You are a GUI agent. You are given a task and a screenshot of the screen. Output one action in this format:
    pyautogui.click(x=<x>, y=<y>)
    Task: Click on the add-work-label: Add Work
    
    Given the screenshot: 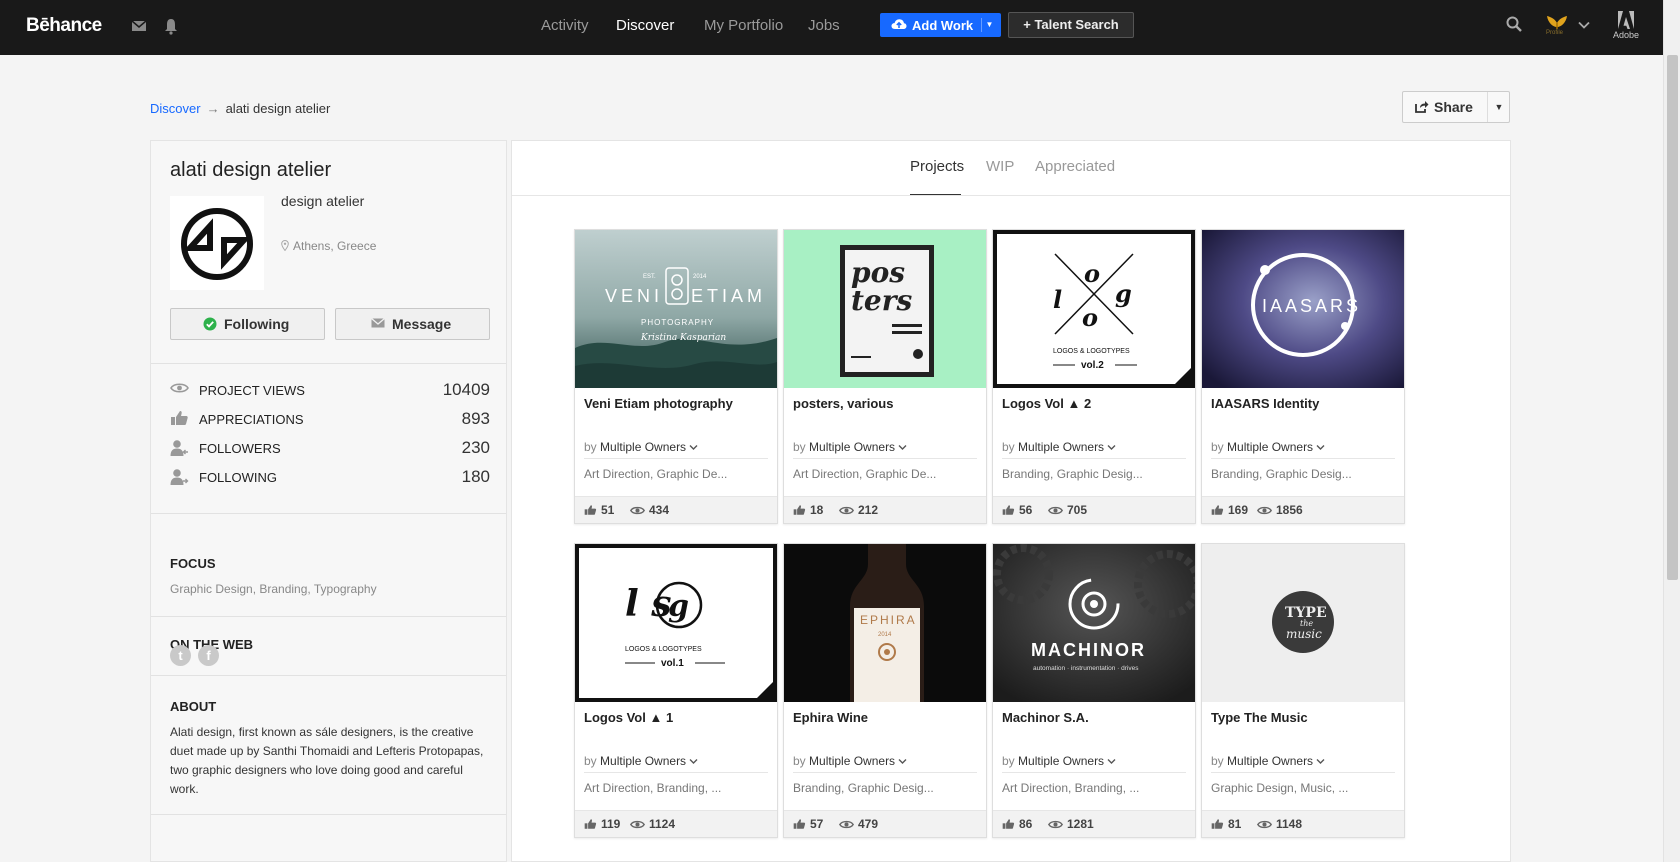 What is the action you would take?
    pyautogui.click(x=943, y=25)
    